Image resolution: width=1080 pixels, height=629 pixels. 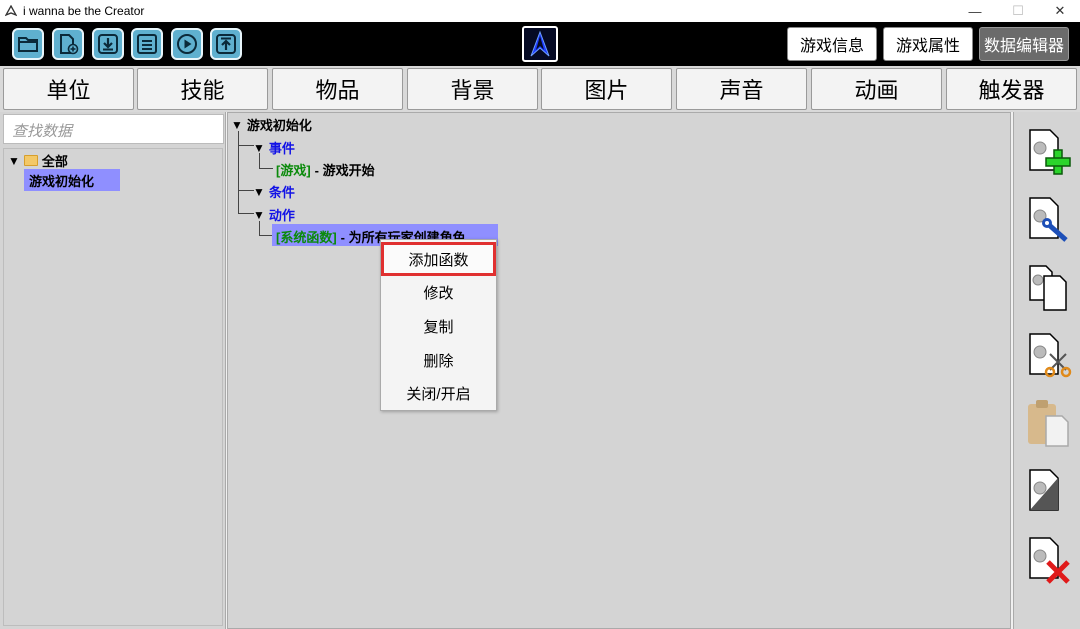 I want to click on tab-backgrounds: 背景, so click(x=472, y=89).